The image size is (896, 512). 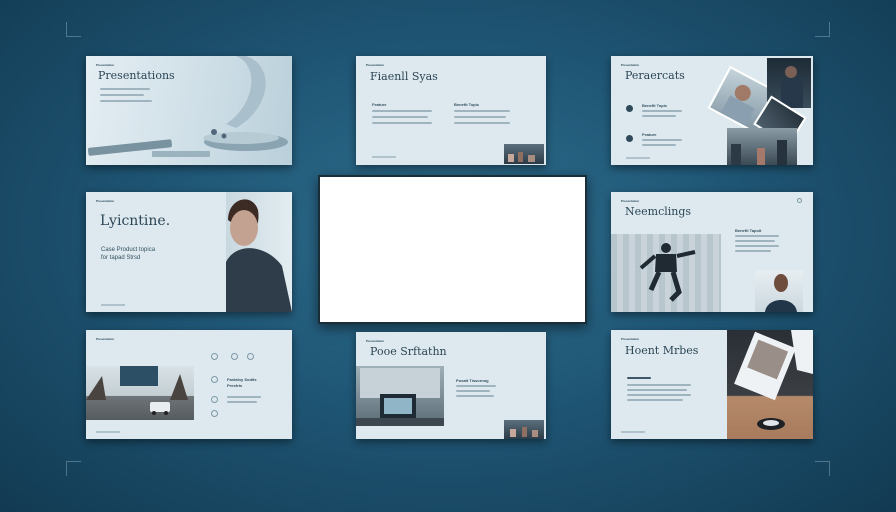 What do you see at coordinates (121, 258) in the screenshot?
I see `slide-subtitle: for tapad Strsd` at bounding box center [121, 258].